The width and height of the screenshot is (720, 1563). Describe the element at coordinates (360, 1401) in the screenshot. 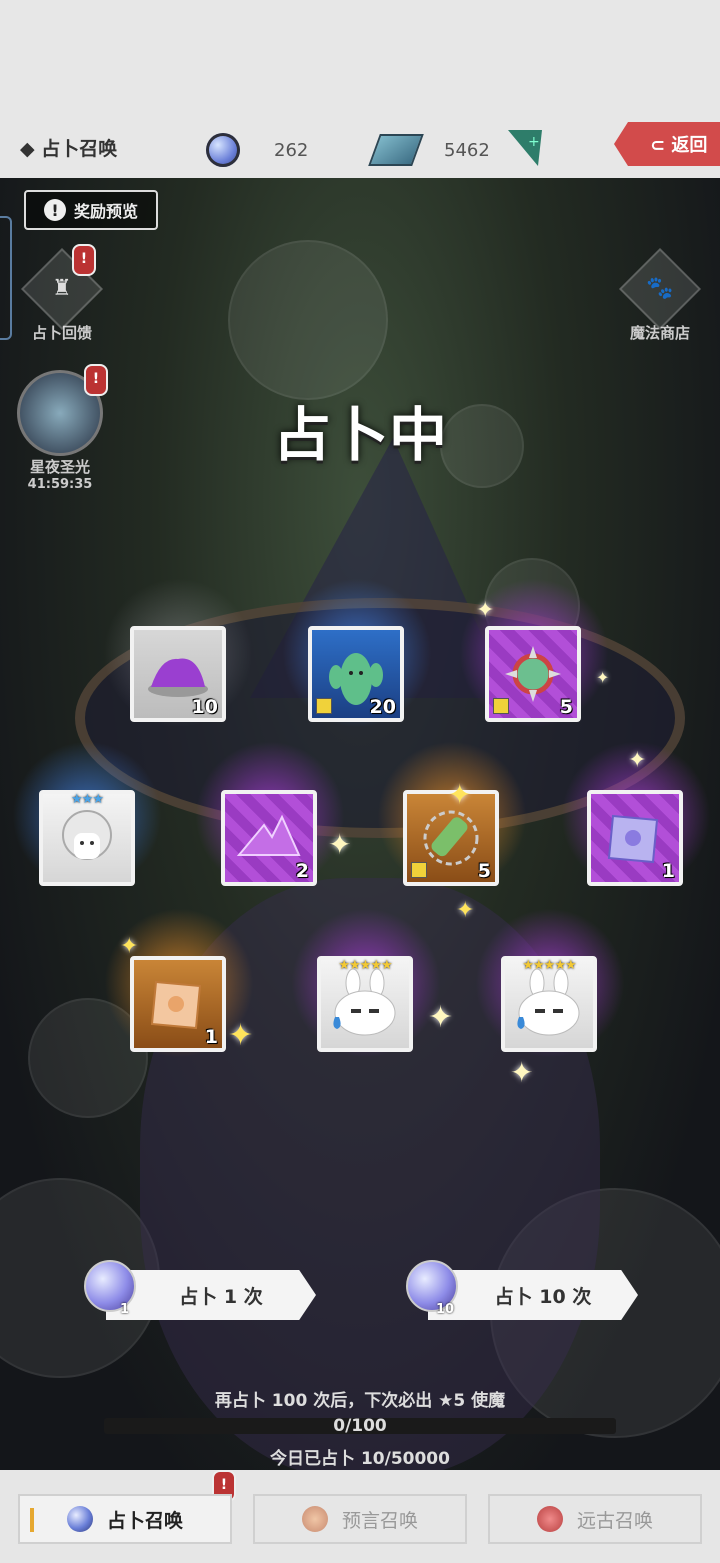

I see `pity-hint: 再占卜 100 次后，下次必出 ★5 使魔` at that location.